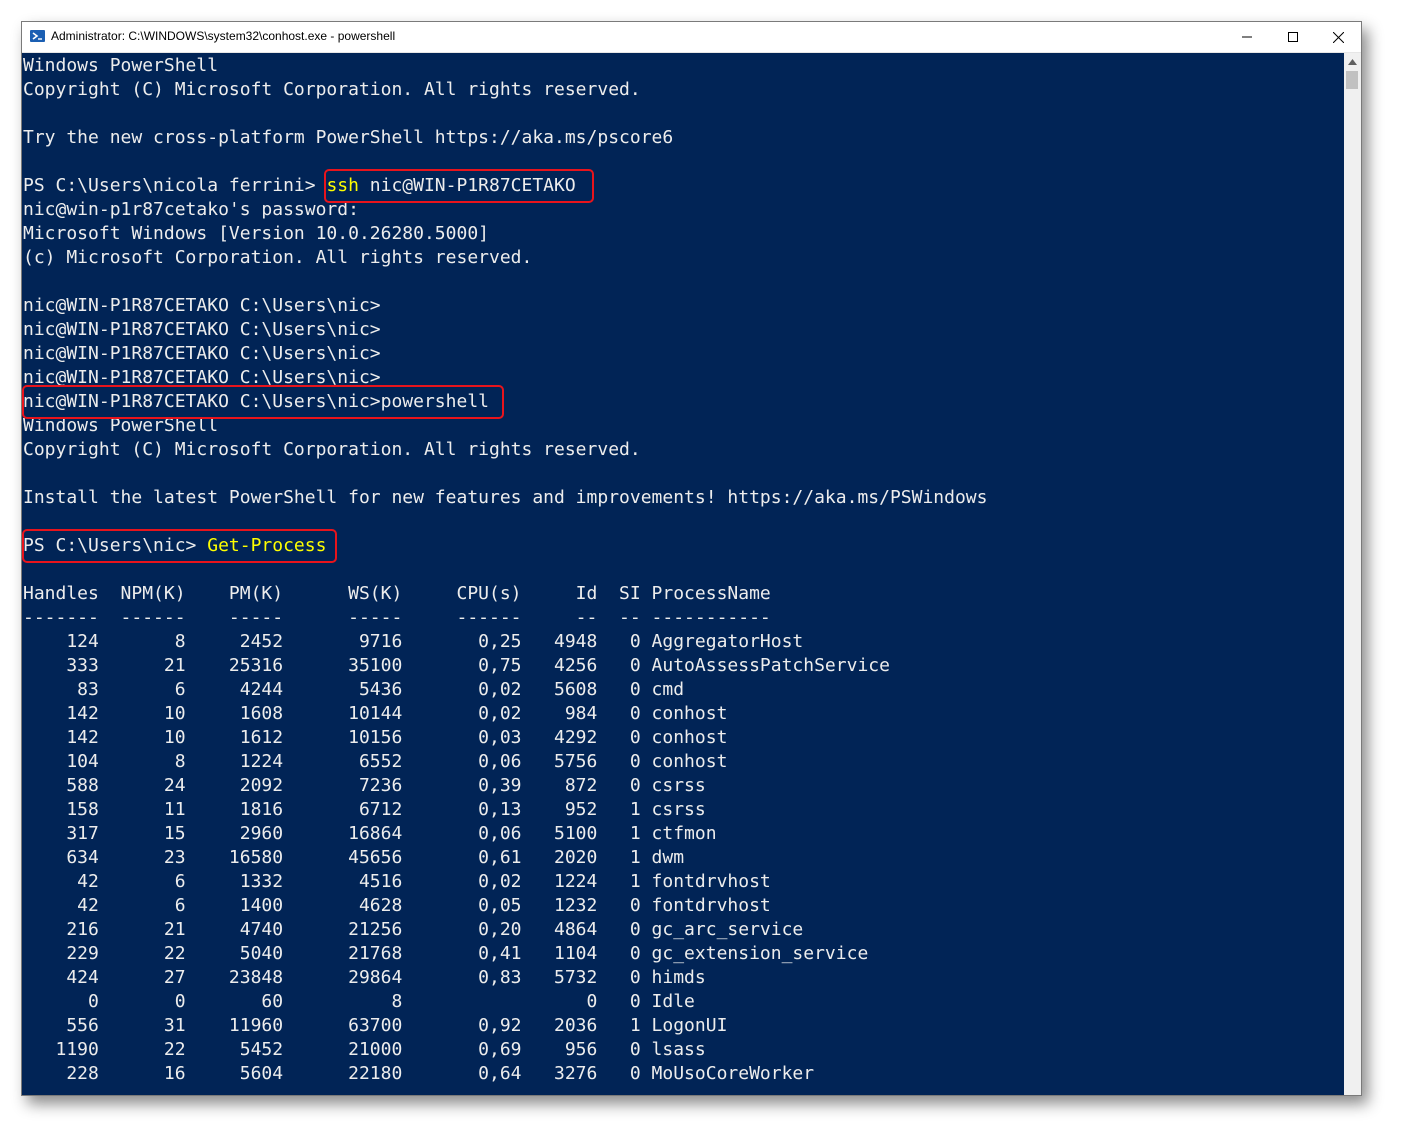 The height and width of the screenshot is (1137, 1403). Describe the element at coordinates (364, 809) in the screenshot. I see `process-row: 158 11 1816 6712 0,13 952 1 csrss` at that location.